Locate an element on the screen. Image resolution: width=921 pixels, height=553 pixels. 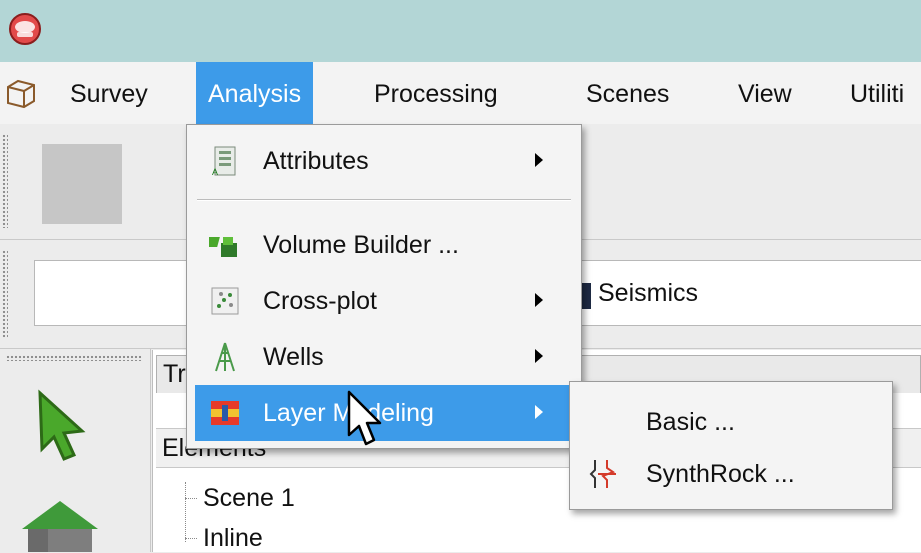
layer-modeling-icon is located at coordinates (225, 413).